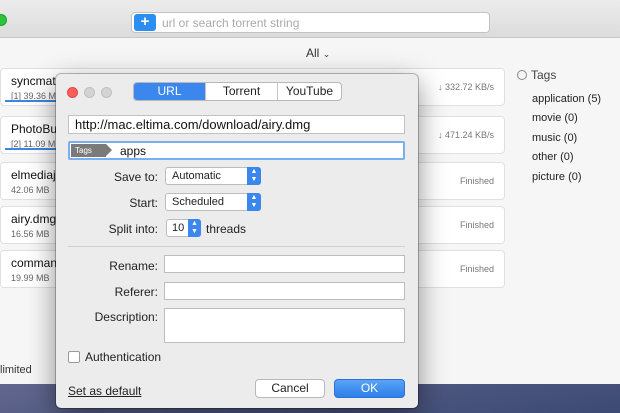 The height and width of the screenshot is (413, 620). I want to click on tags-title: Tags, so click(544, 75).